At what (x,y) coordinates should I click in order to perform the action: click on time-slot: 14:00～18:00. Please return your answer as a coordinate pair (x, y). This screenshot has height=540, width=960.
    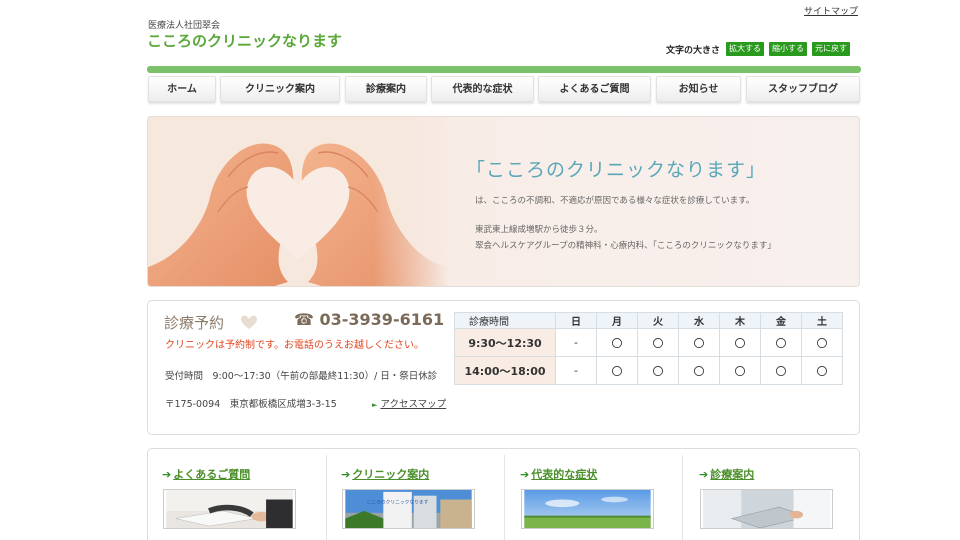
    Looking at the image, I should click on (505, 370).